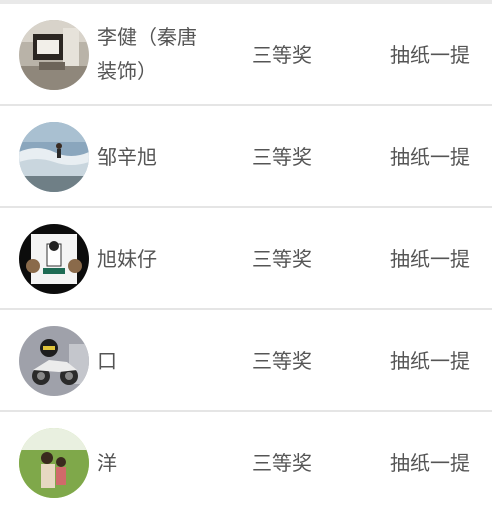  I want to click on winner-name: 旭妹仔, so click(127, 259).